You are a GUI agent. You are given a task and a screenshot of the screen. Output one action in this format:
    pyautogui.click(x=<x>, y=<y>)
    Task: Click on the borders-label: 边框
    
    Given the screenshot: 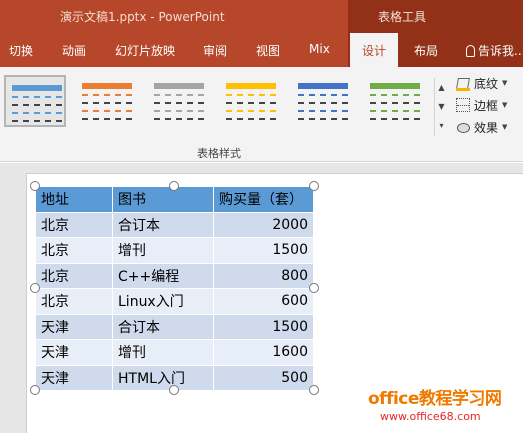 What is the action you would take?
    pyautogui.click(x=486, y=105)
    